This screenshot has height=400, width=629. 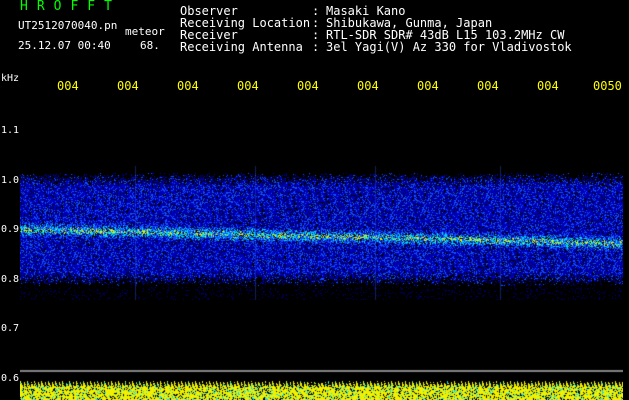 What do you see at coordinates (10, 229) in the screenshot?
I see `freq-tick: 0.9` at bounding box center [10, 229].